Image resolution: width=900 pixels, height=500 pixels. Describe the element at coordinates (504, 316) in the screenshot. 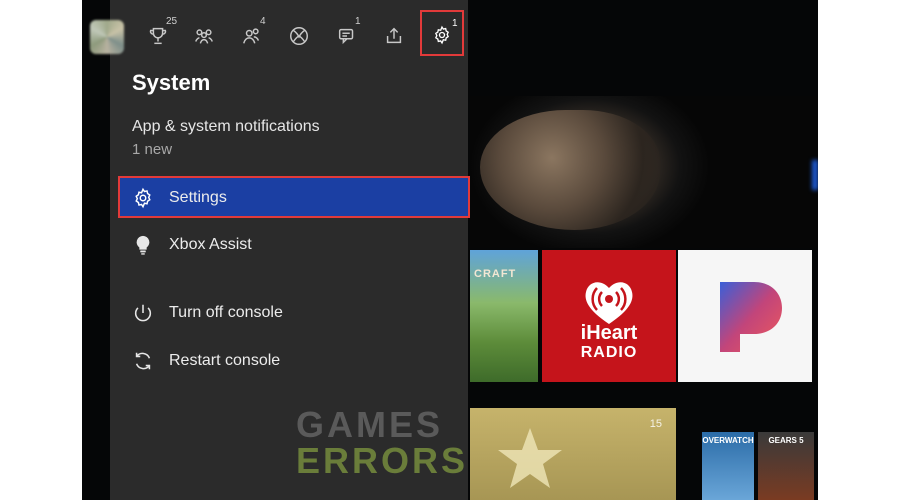

I see `minecraft-tile: CRAFT` at that location.